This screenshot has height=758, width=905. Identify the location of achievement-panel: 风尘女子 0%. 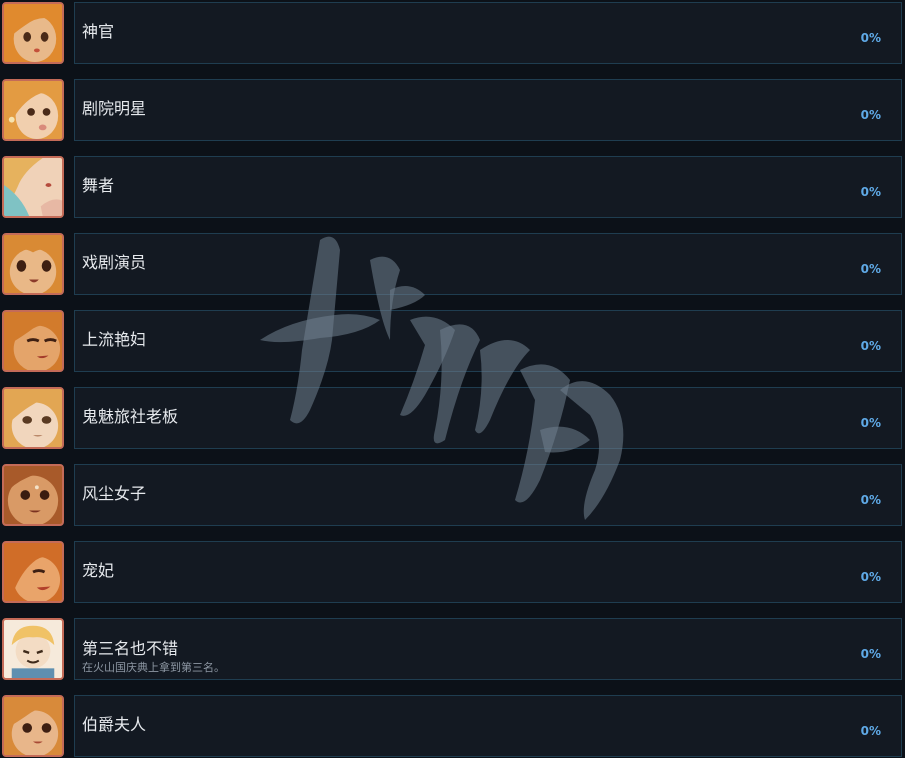
(488, 495).